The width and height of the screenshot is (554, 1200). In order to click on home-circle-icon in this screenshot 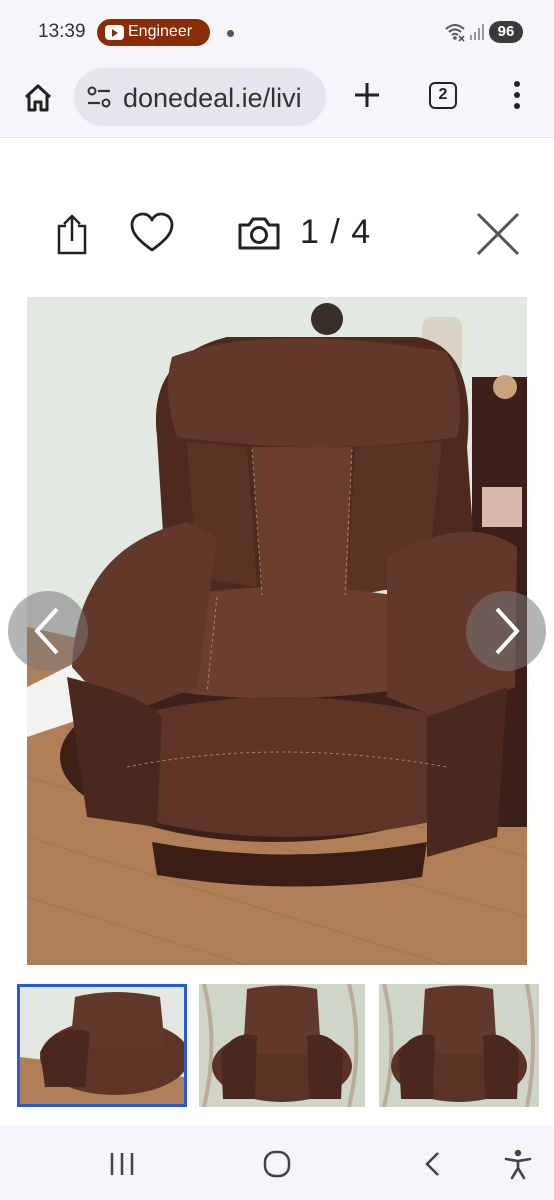, I will do `click(277, 1164)`.